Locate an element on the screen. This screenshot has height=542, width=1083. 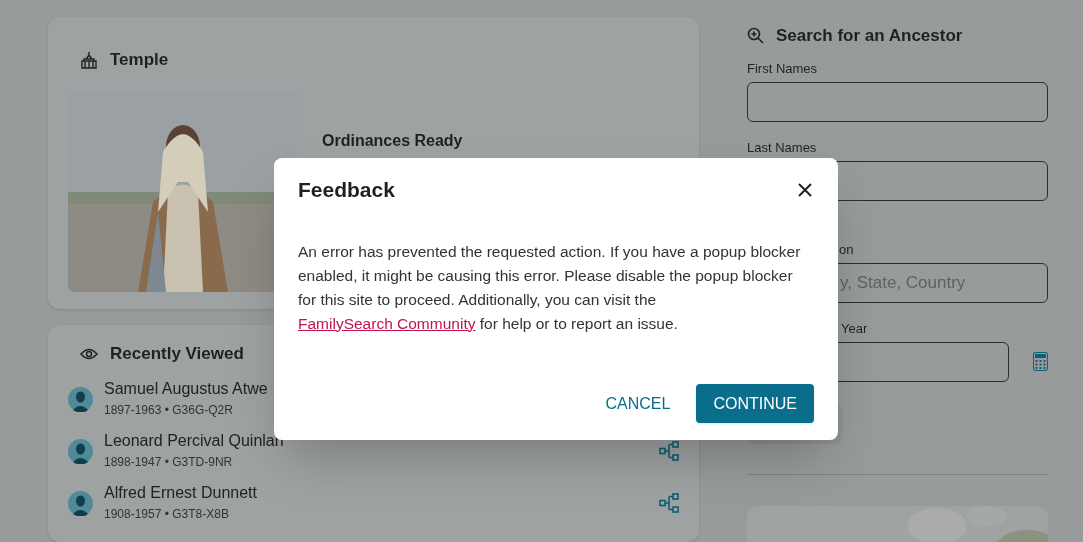
cancel-button: CANCEL is located at coordinates (638, 403).